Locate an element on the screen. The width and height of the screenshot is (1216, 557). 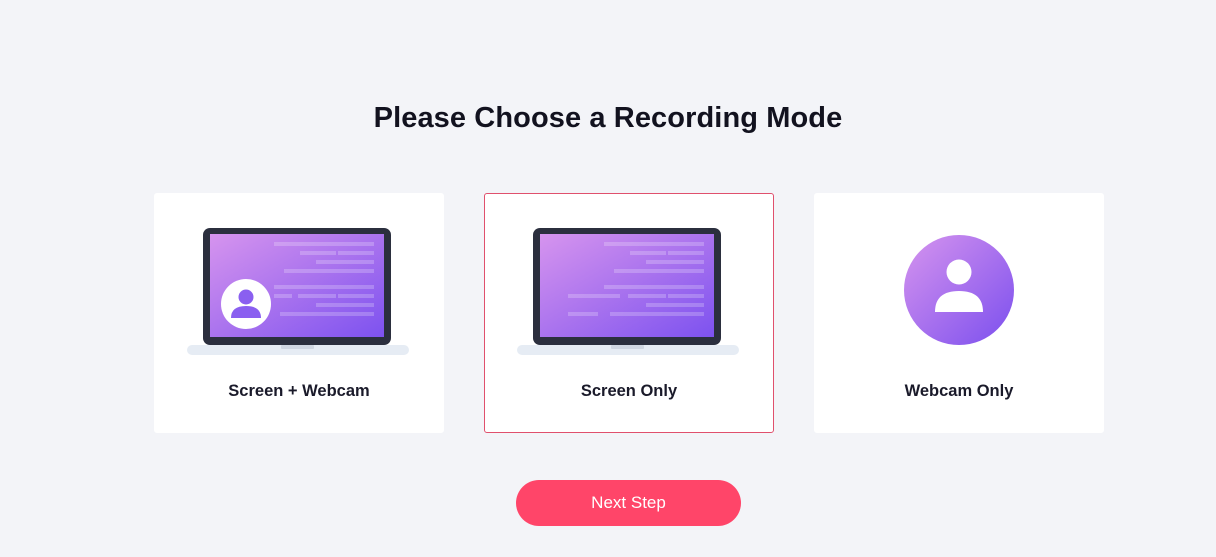
mode-label: Webcam Only is located at coordinates (959, 391).